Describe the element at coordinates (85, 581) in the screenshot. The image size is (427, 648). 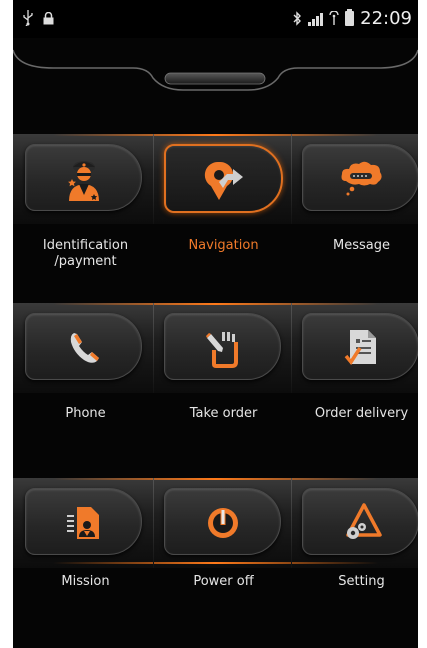
I see `mission-label: Mission` at that location.